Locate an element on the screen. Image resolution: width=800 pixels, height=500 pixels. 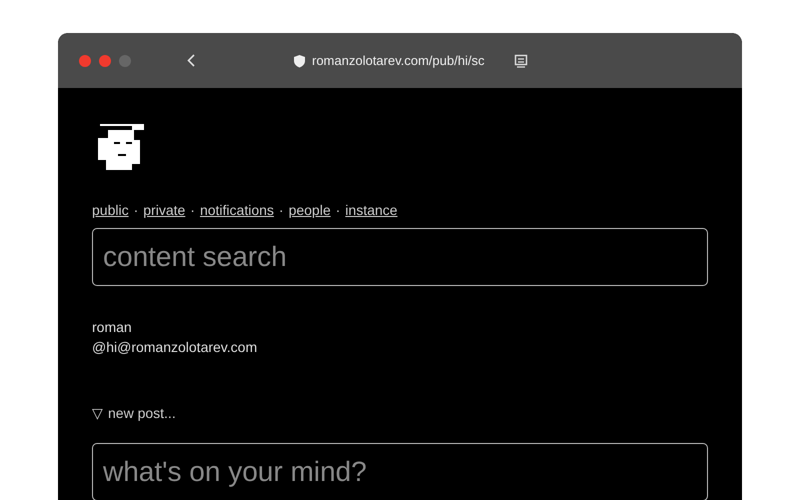
post-field: what's on your mind? is located at coordinates (400, 471).